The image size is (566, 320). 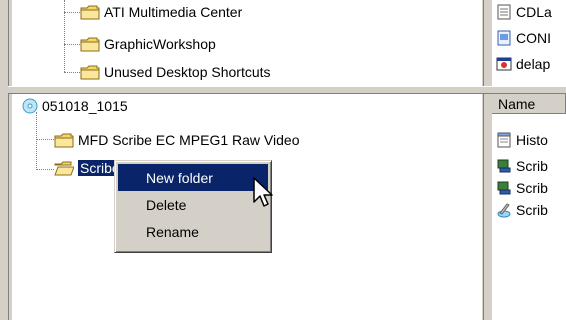 I want to click on column-header-label: Name, so click(x=517, y=103).